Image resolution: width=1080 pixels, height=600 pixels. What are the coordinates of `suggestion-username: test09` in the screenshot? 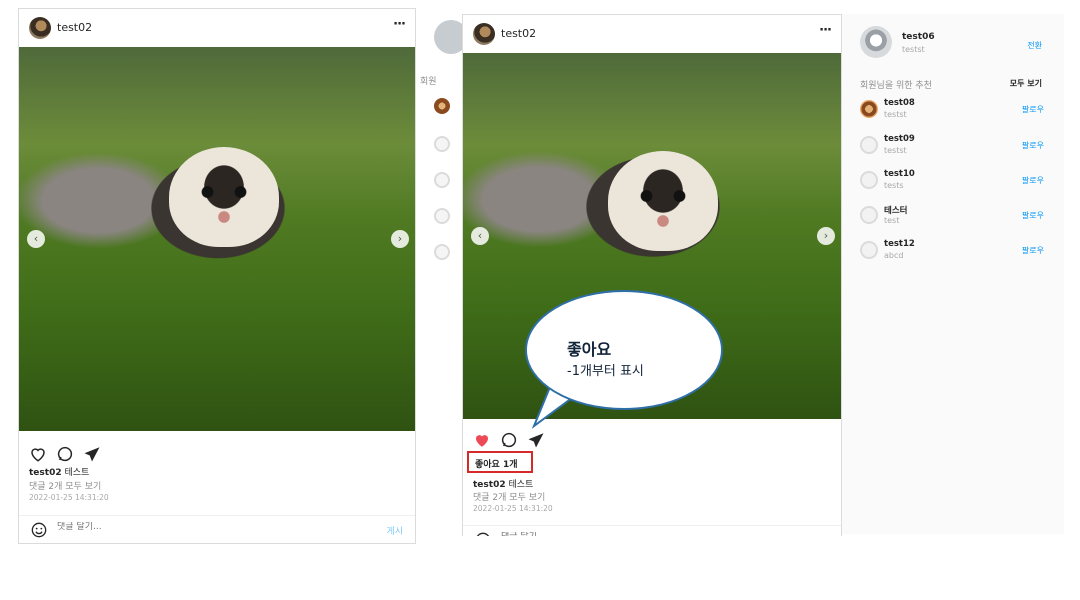 It's located at (899, 139).